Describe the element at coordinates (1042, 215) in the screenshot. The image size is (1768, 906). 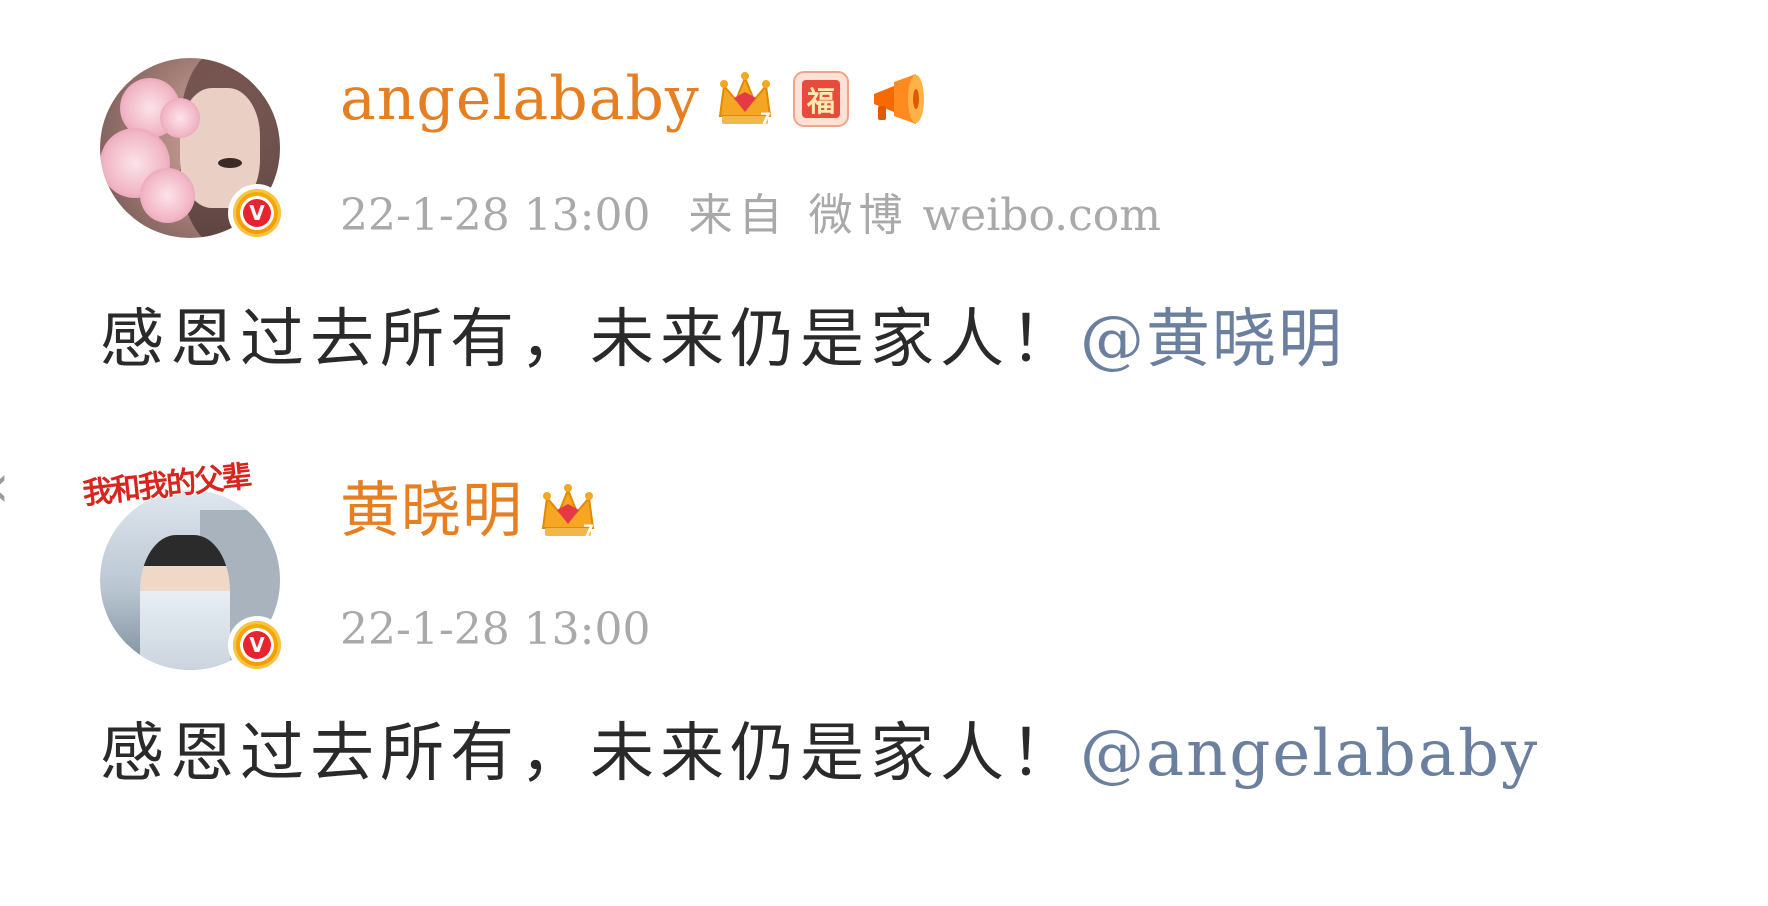
I see `source-site: weibo.com` at that location.